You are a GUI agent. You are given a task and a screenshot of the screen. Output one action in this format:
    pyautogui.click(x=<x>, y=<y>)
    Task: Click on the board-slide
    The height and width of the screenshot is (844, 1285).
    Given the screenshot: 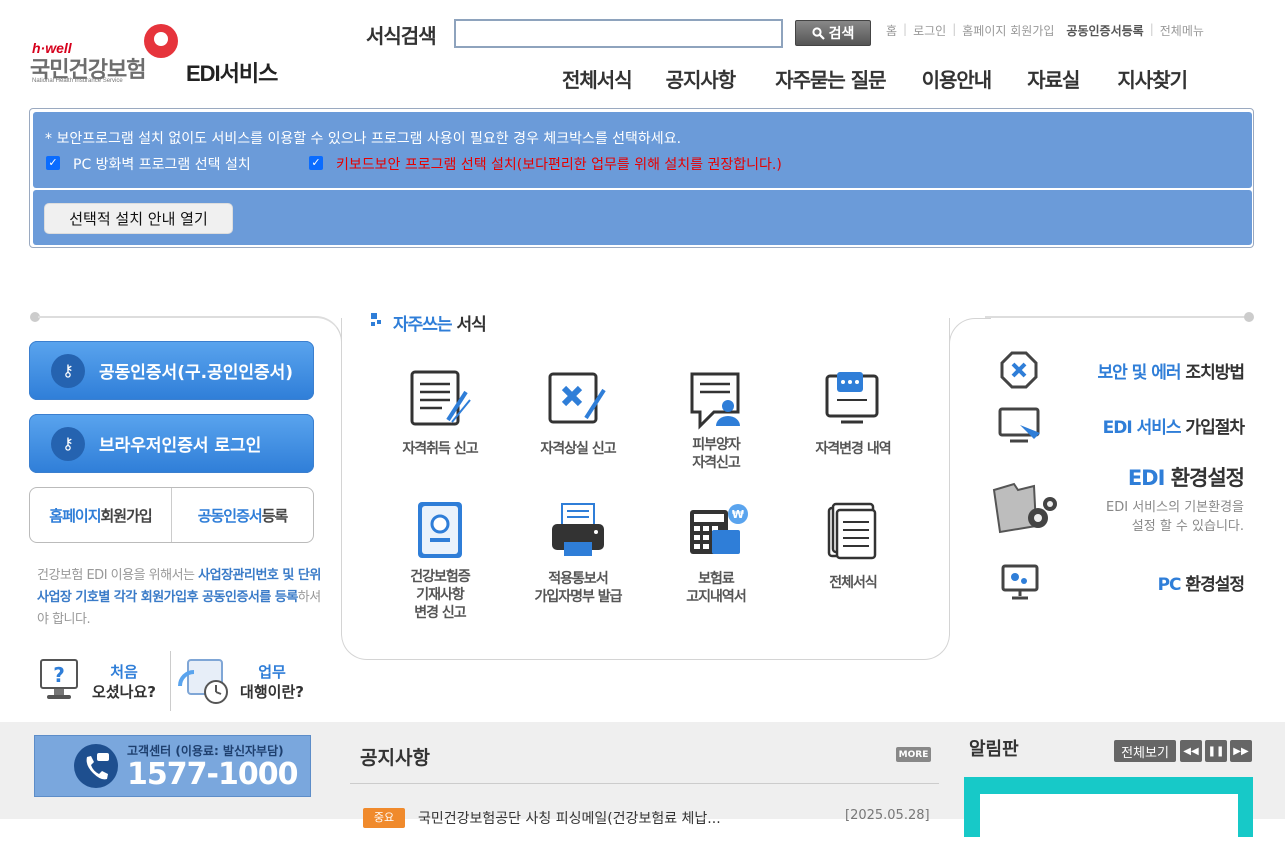 What is the action you would take?
    pyautogui.click(x=1108, y=810)
    